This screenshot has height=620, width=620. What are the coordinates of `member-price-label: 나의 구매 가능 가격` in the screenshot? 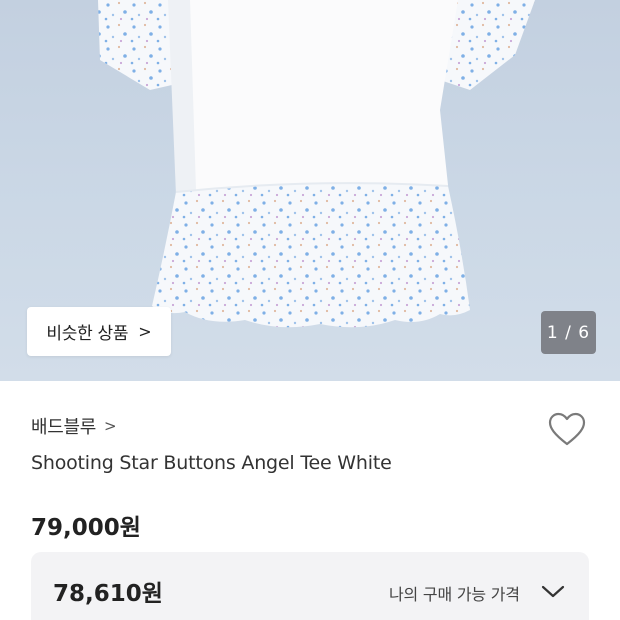 It's located at (454, 594).